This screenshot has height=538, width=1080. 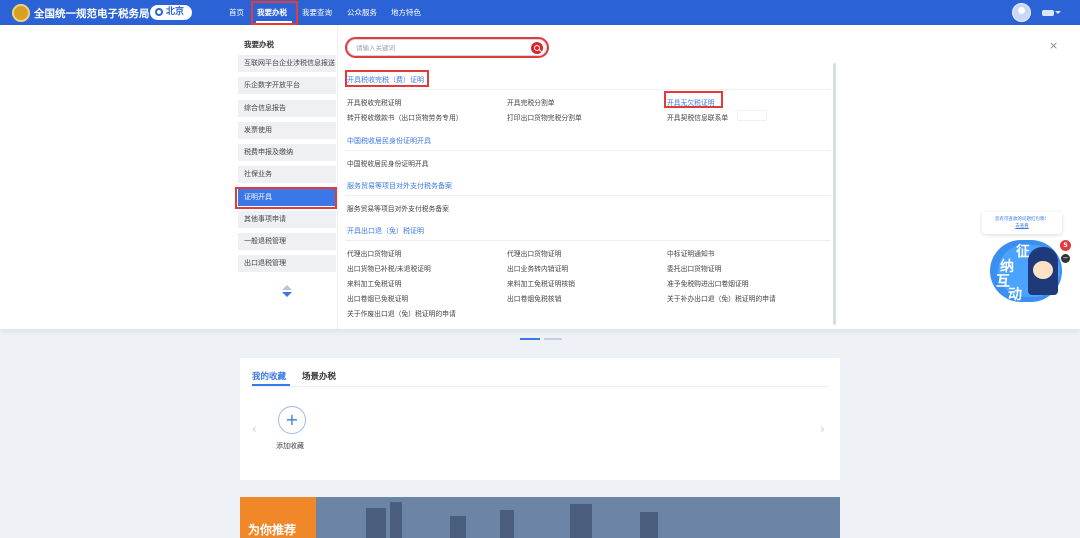 What do you see at coordinates (697, 117) in the screenshot?
I see `link-deed-tax-contact: 开具契税信息联系单` at bounding box center [697, 117].